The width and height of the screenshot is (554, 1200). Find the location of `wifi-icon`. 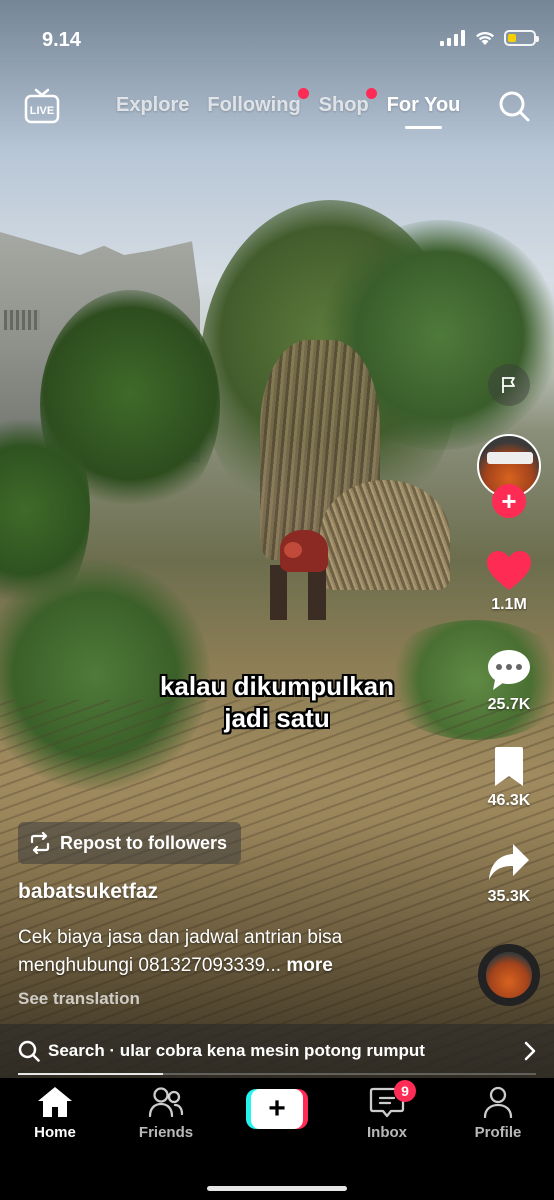

wifi-icon is located at coordinates (485, 38).